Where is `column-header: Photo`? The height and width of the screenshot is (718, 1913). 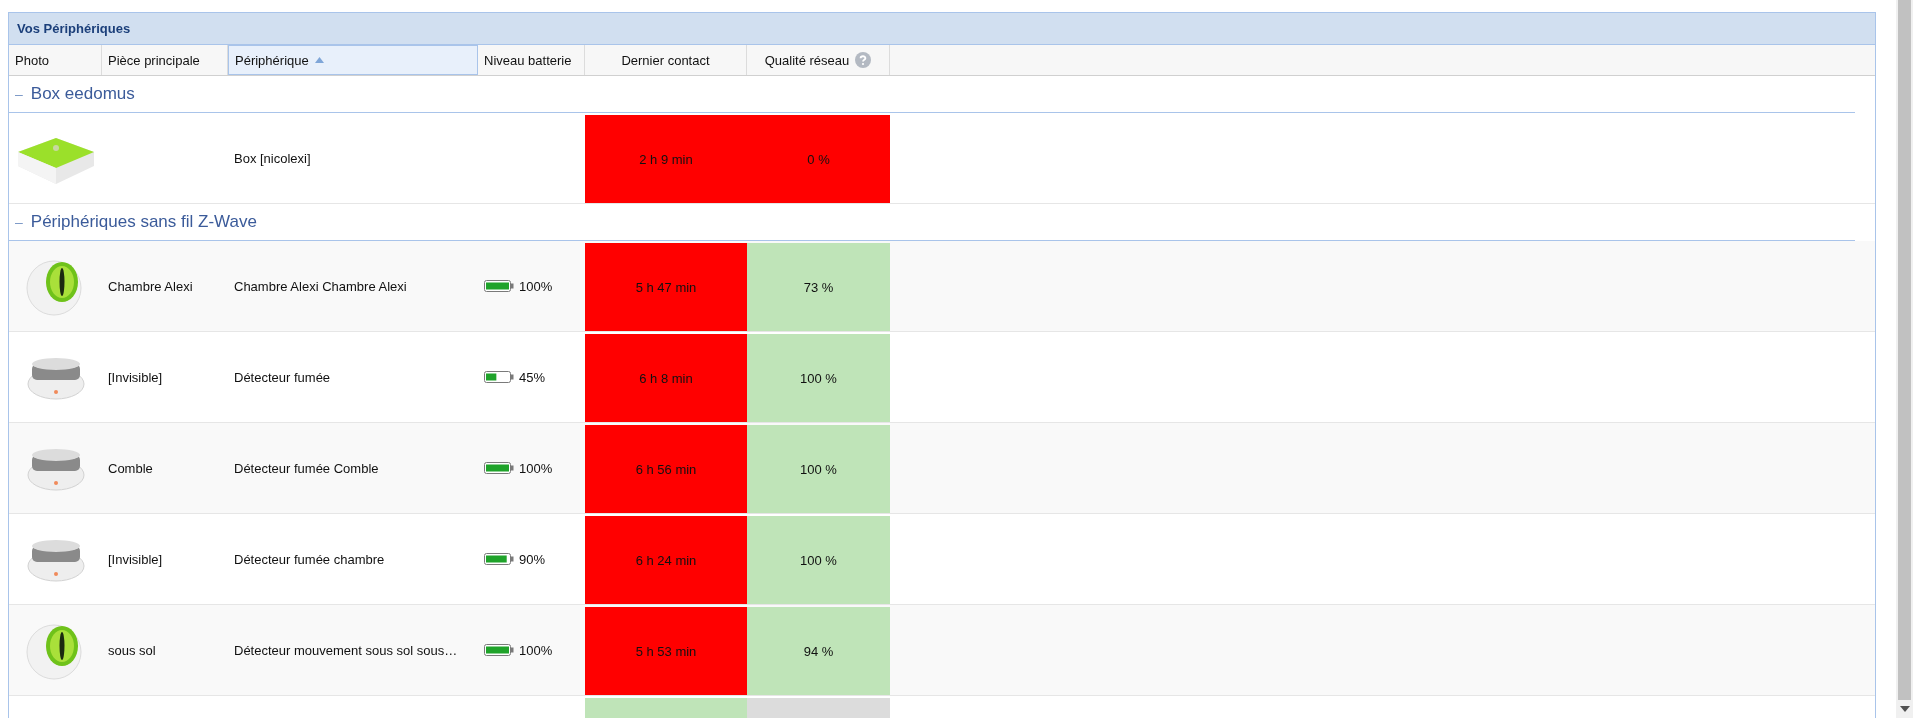
column-header: Photo is located at coordinates (55, 60).